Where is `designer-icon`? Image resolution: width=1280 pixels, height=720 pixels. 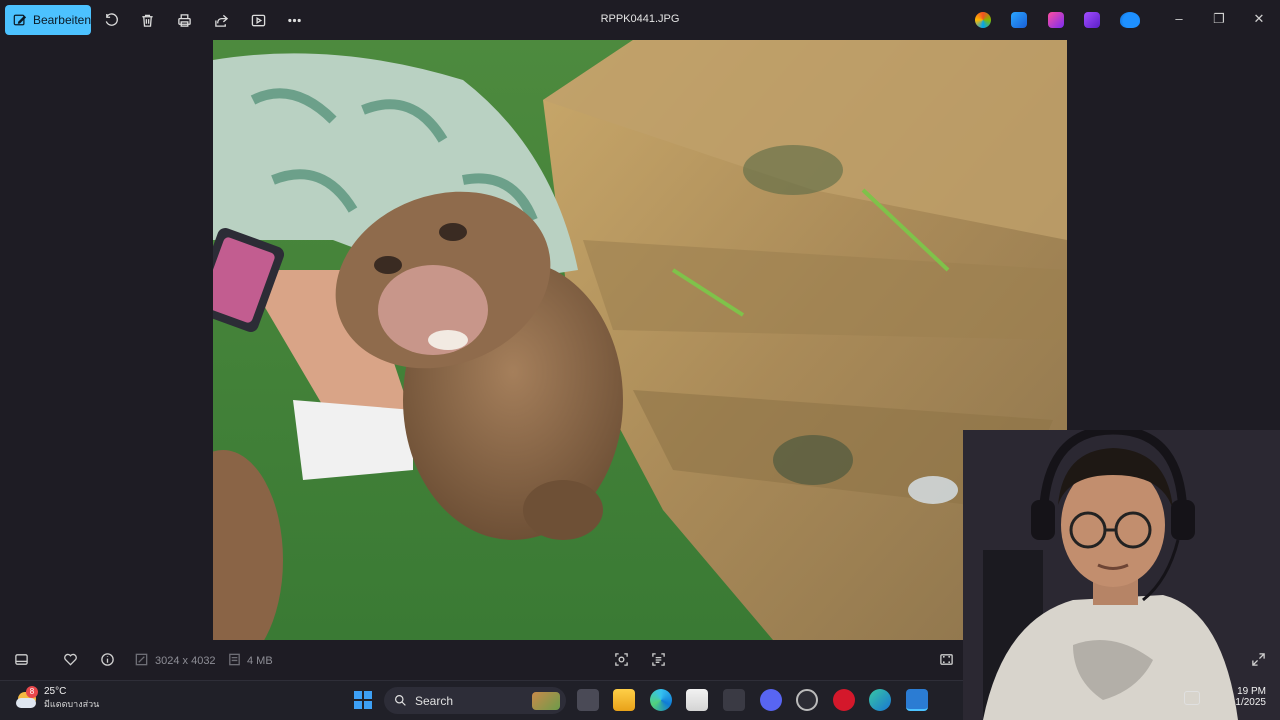 designer-icon is located at coordinates (1019, 20).